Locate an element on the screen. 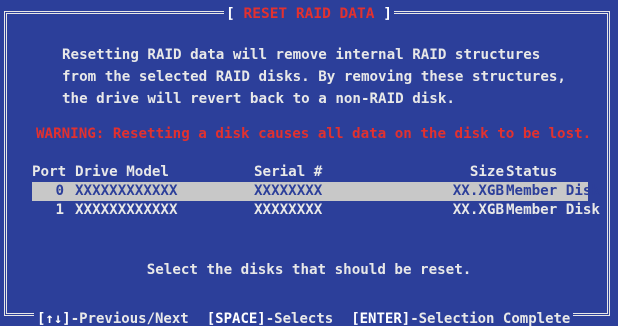 Image resolution: width=618 pixels, height=326 pixels. navigate-label: -Previous/Next is located at coordinates (129, 318).